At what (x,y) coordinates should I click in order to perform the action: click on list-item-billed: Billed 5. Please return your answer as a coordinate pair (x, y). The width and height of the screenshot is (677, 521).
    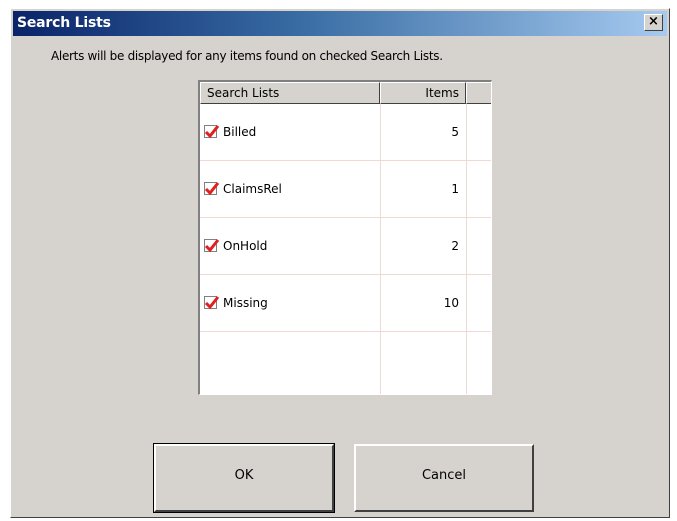
    Looking at the image, I should click on (345, 132).